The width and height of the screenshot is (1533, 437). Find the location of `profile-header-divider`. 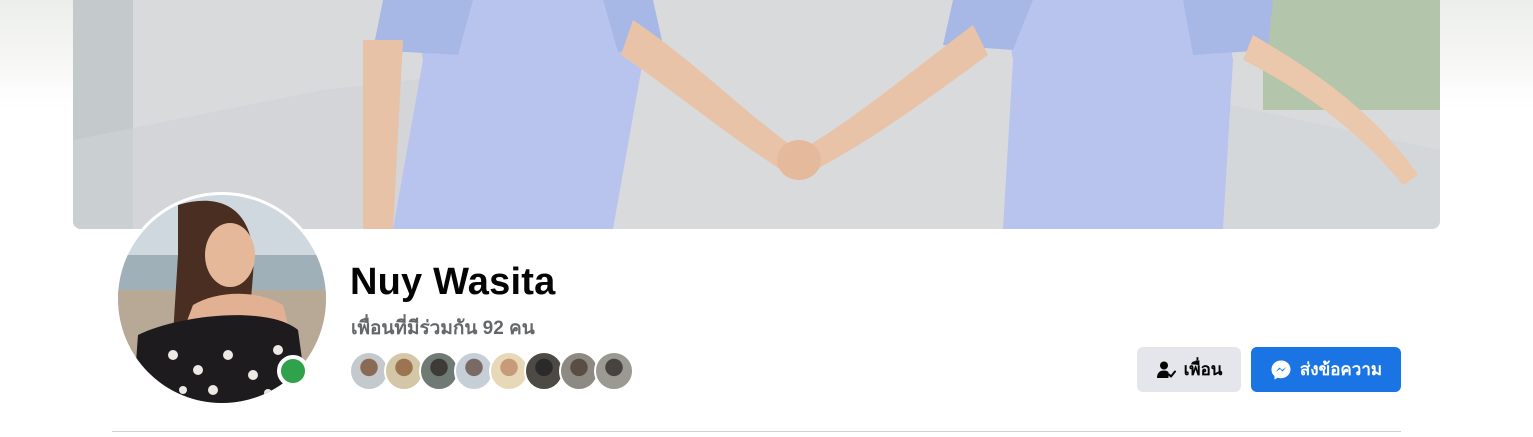

profile-header-divider is located at coordinates (756, 431).